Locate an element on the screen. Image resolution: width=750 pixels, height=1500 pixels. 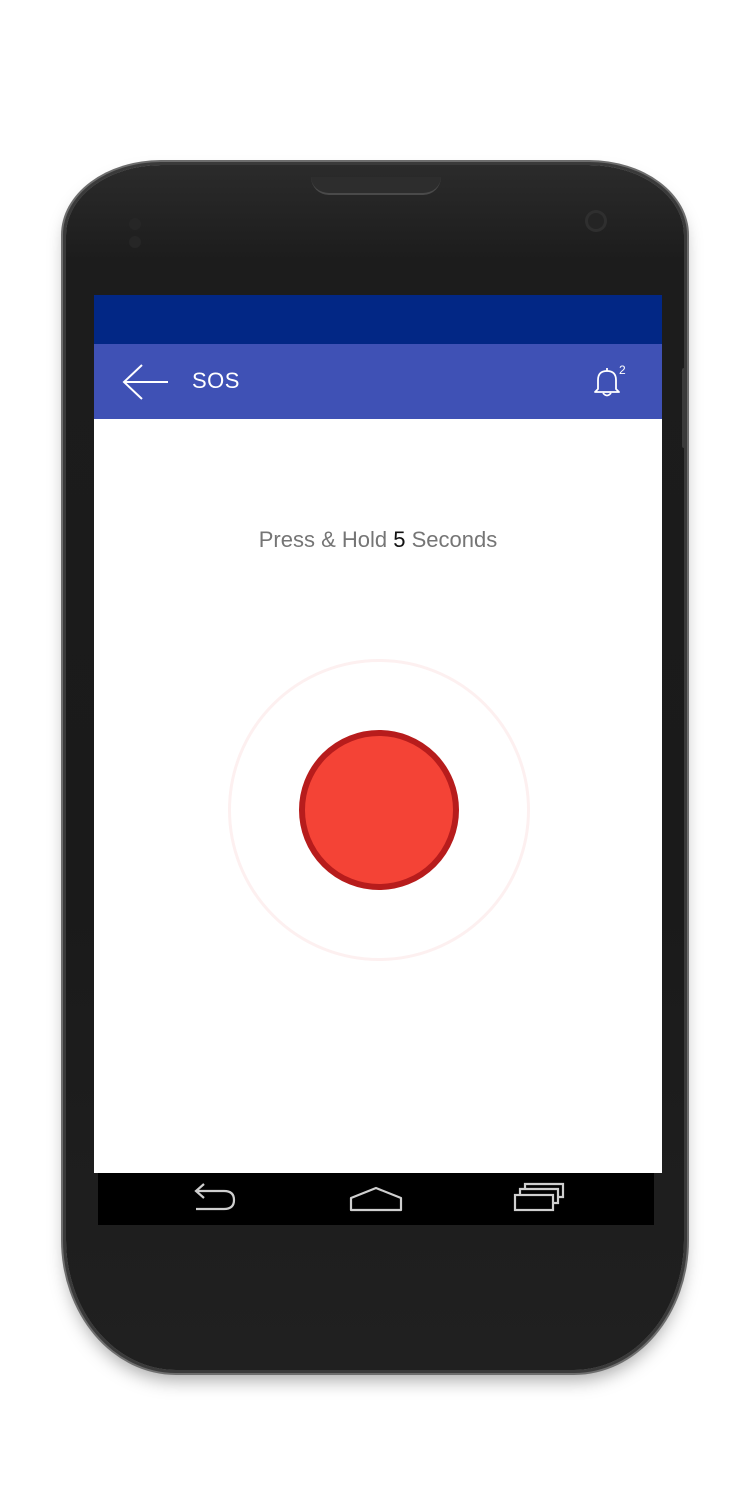
navigation-bar is located at coordinates (376, 1199).